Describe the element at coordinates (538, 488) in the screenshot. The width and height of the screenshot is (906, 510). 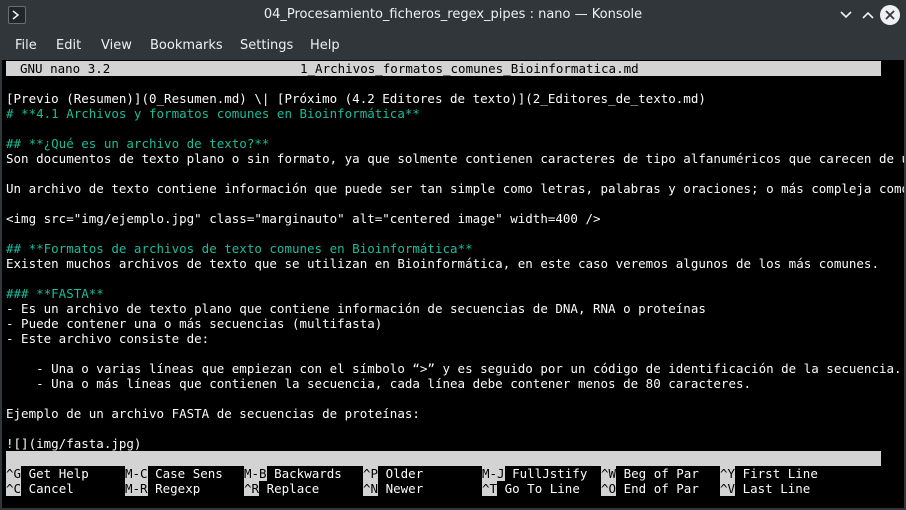
I see `shortcut-label: Go To Line` at that location.